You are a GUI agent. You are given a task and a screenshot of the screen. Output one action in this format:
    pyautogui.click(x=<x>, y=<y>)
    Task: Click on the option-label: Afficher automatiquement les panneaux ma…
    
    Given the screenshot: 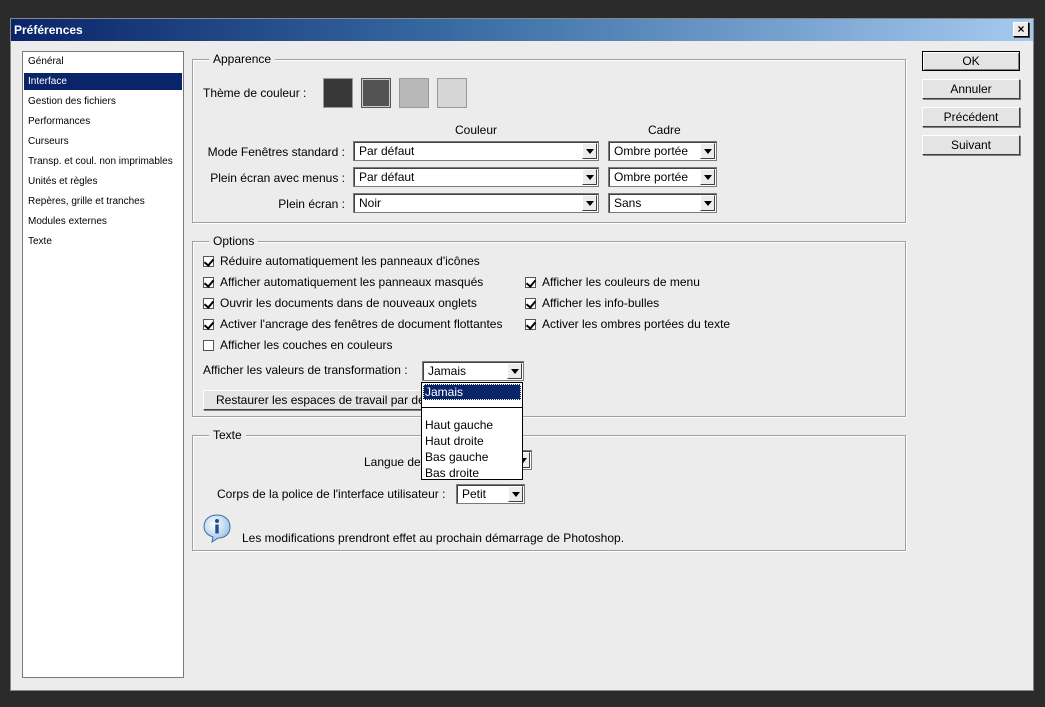 What is the action you would take?
    pyautogui.click(x=351, y=282)
    